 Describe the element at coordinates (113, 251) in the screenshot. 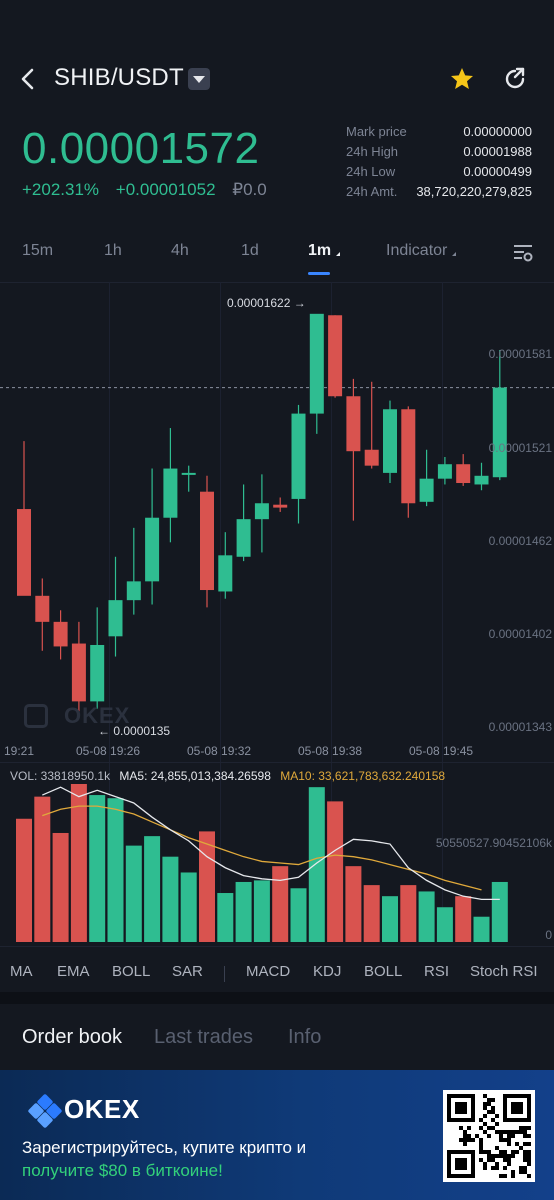

I see `tab-1h: 1h` at that location.